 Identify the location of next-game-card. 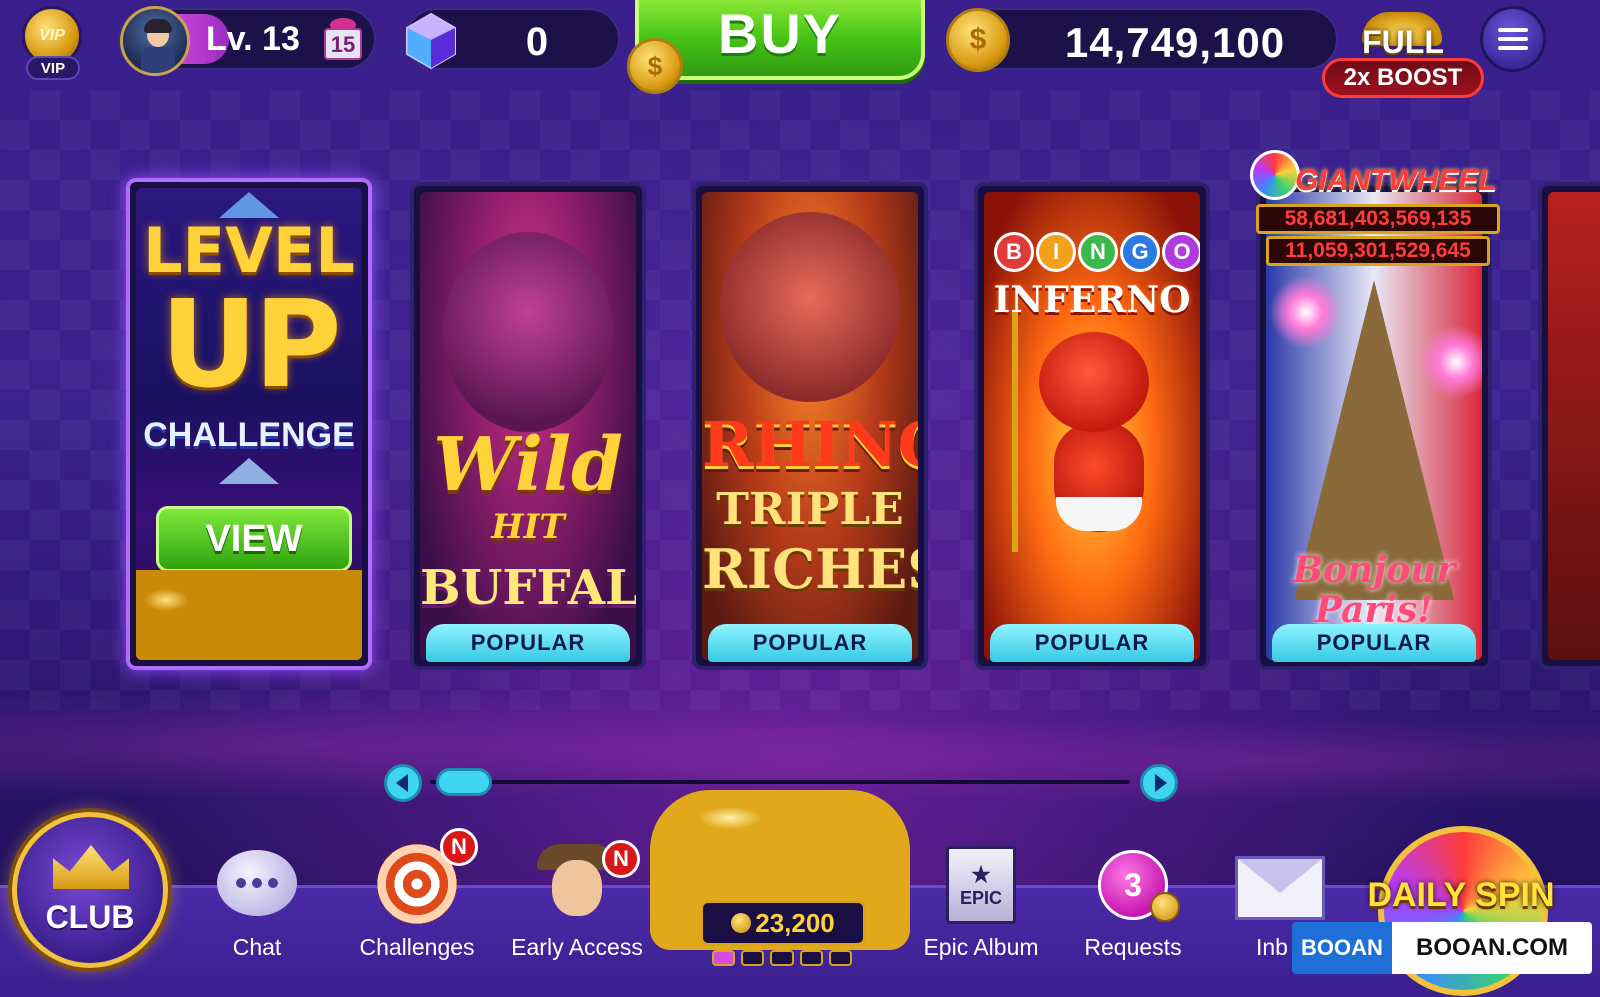
(1569, 426).